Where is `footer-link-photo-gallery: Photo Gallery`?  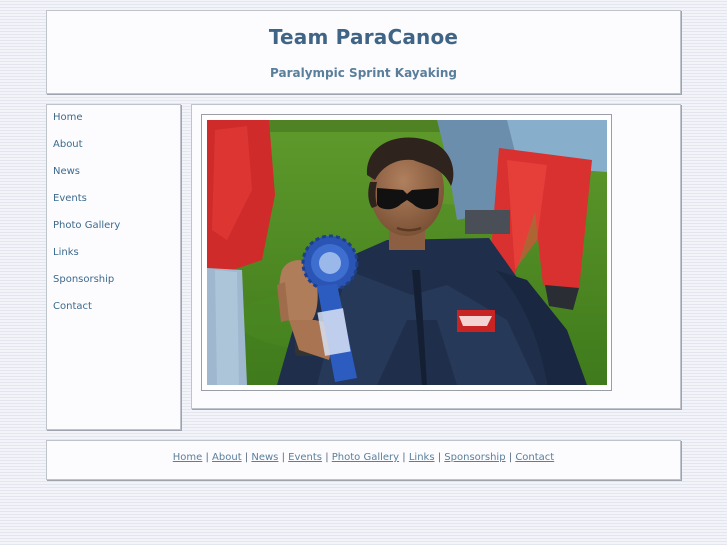
footer-link-photo-gallery: Photo Gallery is located at coordinates (365, 457).